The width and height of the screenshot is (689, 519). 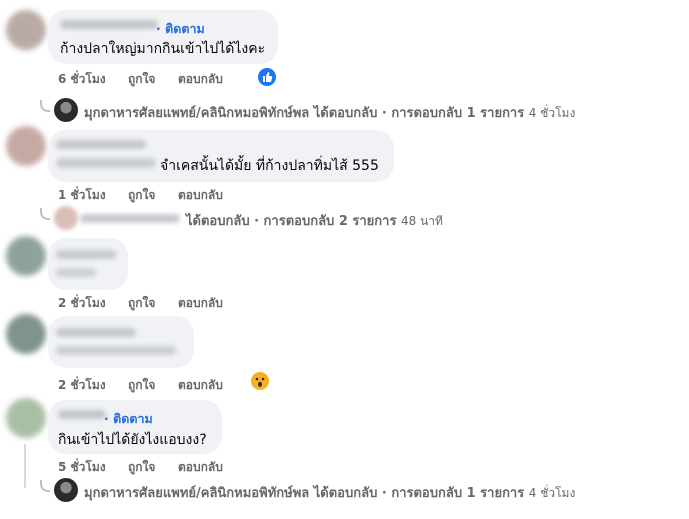 I want to click on comment-text: กินเข้าไปได้ยังไงแอบงง?, so click(x=132, y=440).